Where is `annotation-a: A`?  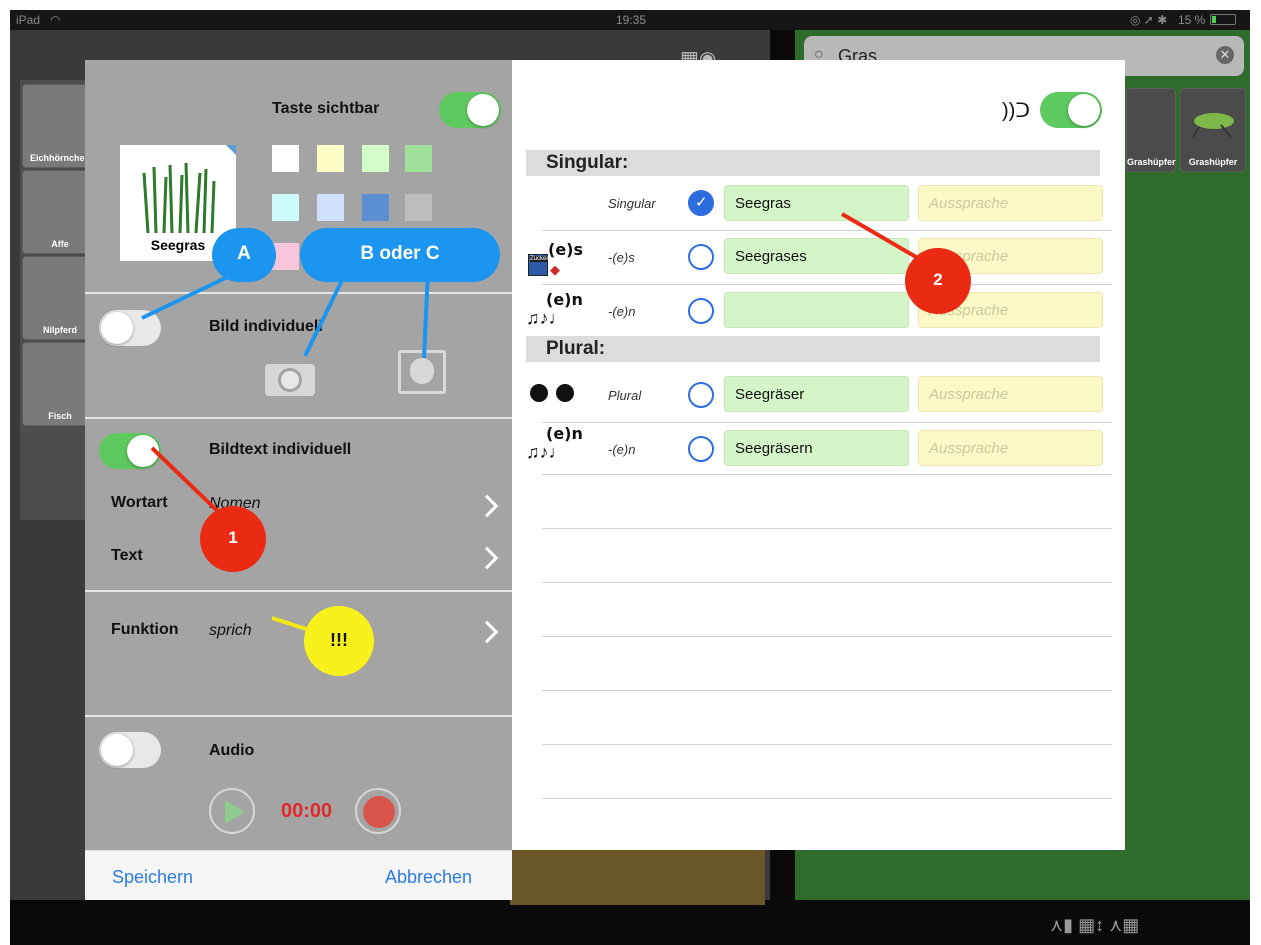 annotation-a: A is located at coordinates (244, 255).